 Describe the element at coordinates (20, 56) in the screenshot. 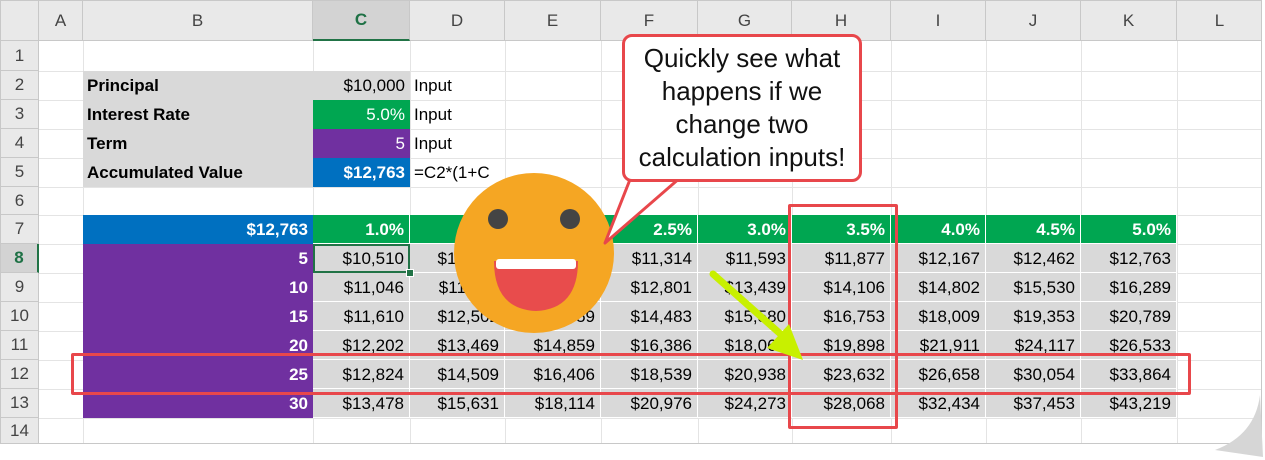

I see `row-header-1: 1` at that location.